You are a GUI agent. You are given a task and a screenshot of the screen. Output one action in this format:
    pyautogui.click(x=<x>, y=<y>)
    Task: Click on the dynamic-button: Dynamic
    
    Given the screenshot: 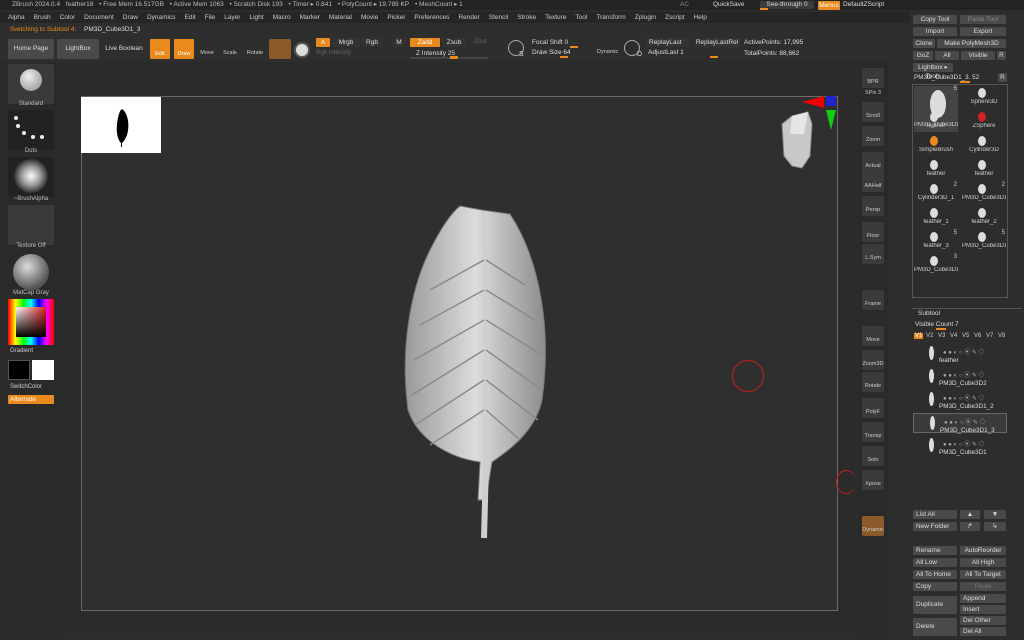 What is the action you would take?
    pyautogui.click(x=607, y=52)
    